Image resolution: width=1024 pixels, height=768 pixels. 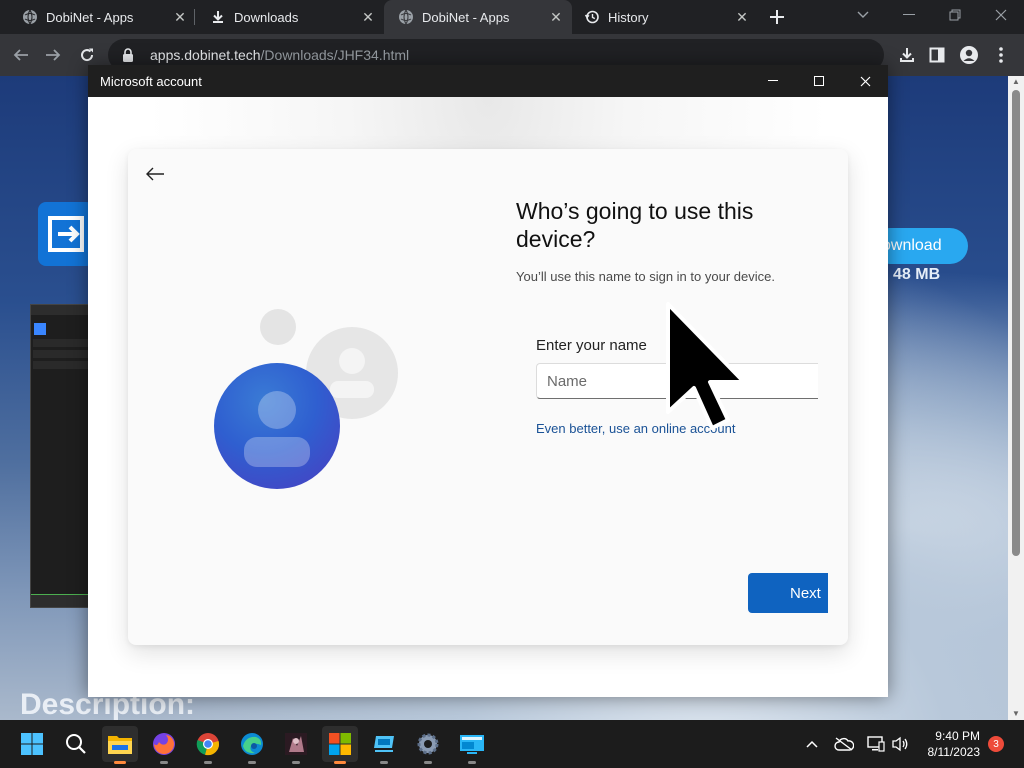 I want to click on illustration-dot, so click(x=278, y=327).